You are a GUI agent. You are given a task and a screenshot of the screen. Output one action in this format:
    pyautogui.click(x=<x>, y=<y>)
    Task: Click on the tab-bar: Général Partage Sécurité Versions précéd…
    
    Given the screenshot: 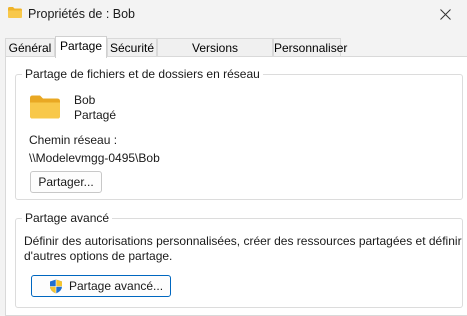 What is the action you would take?
    pyautogui.click(x=236, y=54)
    